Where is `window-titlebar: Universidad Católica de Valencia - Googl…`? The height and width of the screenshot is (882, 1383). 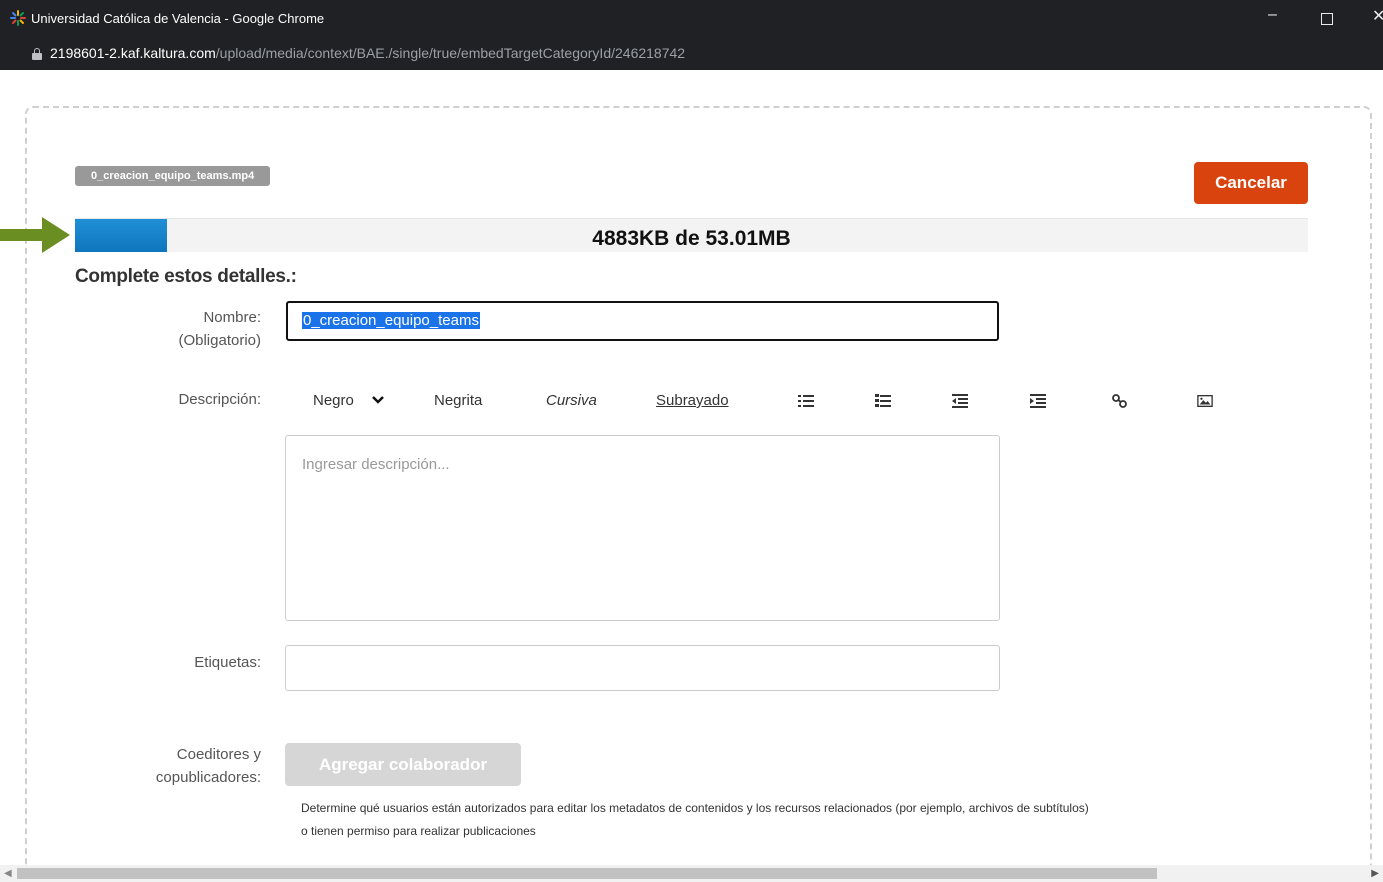 window-titlebar: Universidad Católica de Valencia - Googl… is located at coordinates (691, 19).